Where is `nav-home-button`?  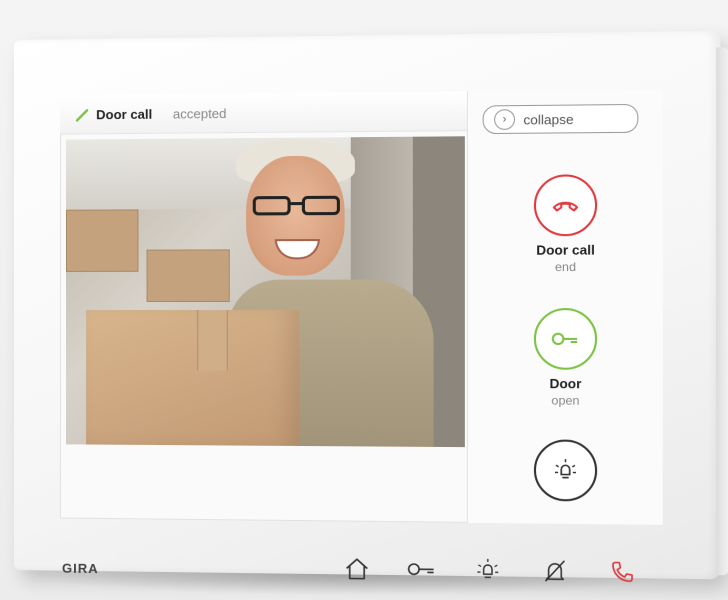
nav-home-button is located at coordinates (356, 568).